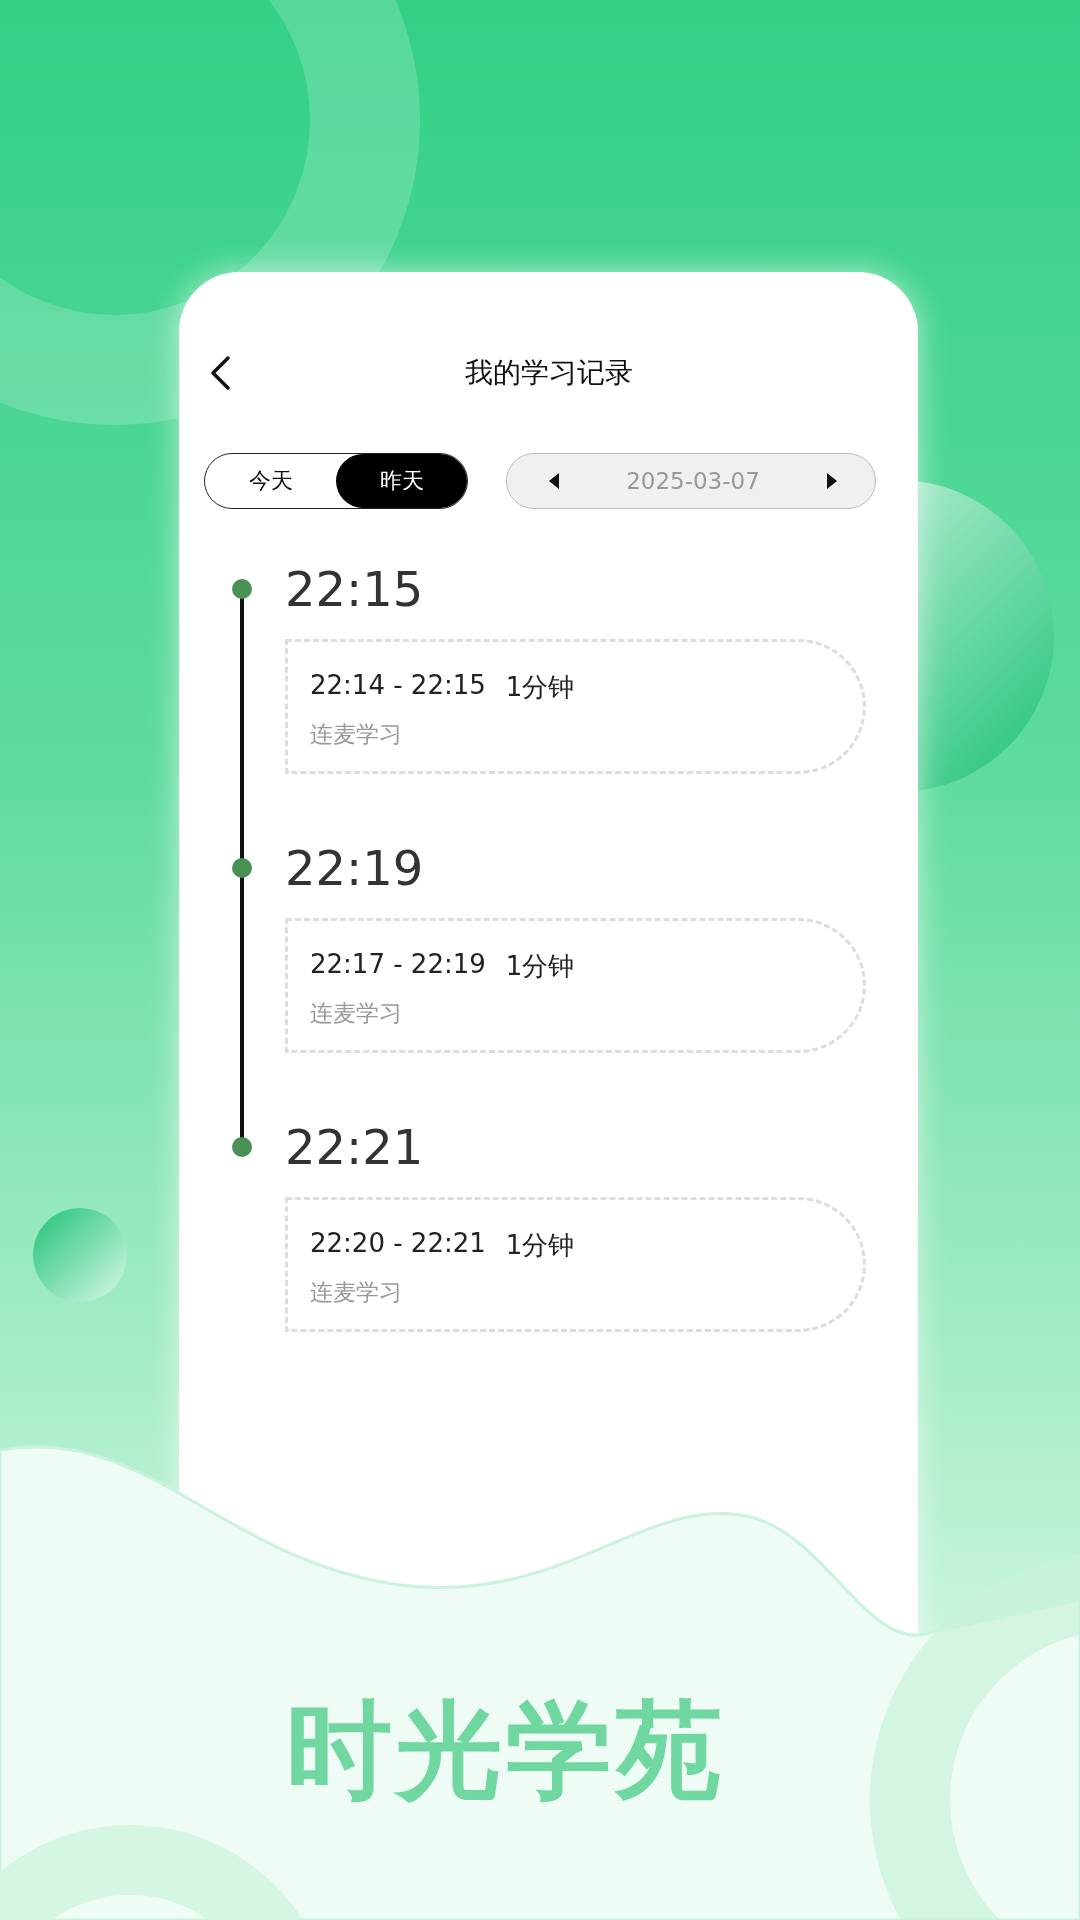 The image size is (1080, 1920). What do you see at coordinates (354, 589) in the screenshot?
I see `record-time: 22:15` at bounding box center [354, 589].